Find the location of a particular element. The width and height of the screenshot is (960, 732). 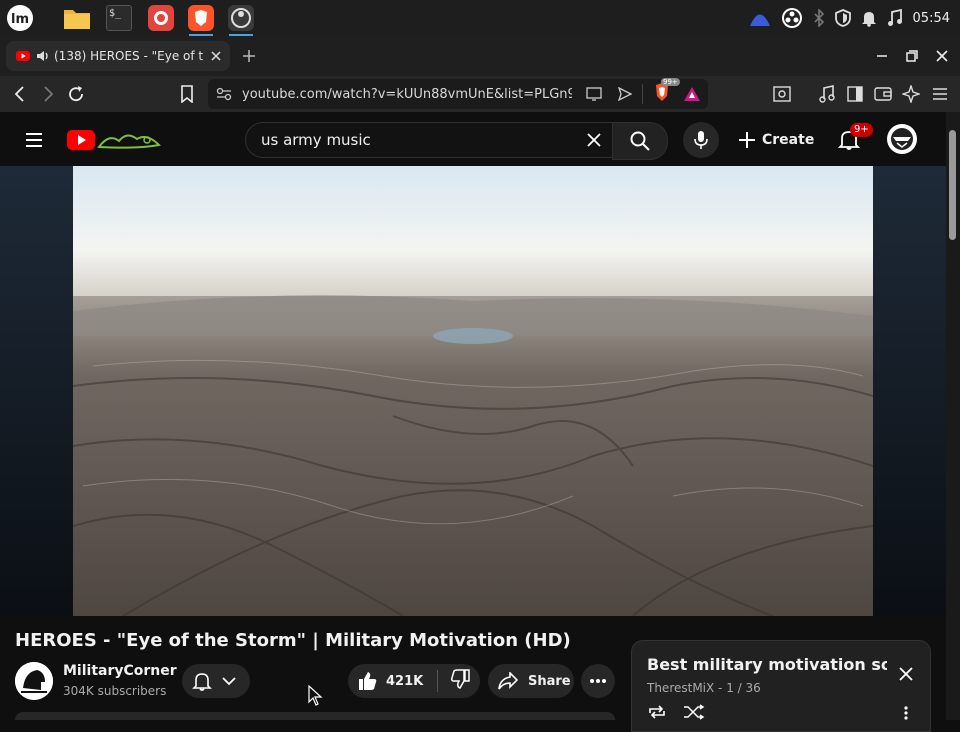

voice-search-button is located at coordinates (701, 140).